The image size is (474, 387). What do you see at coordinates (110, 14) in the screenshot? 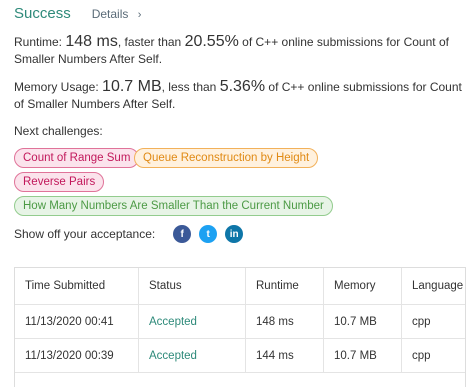
I see `details-label: Details` at bounding box center [110, 14].